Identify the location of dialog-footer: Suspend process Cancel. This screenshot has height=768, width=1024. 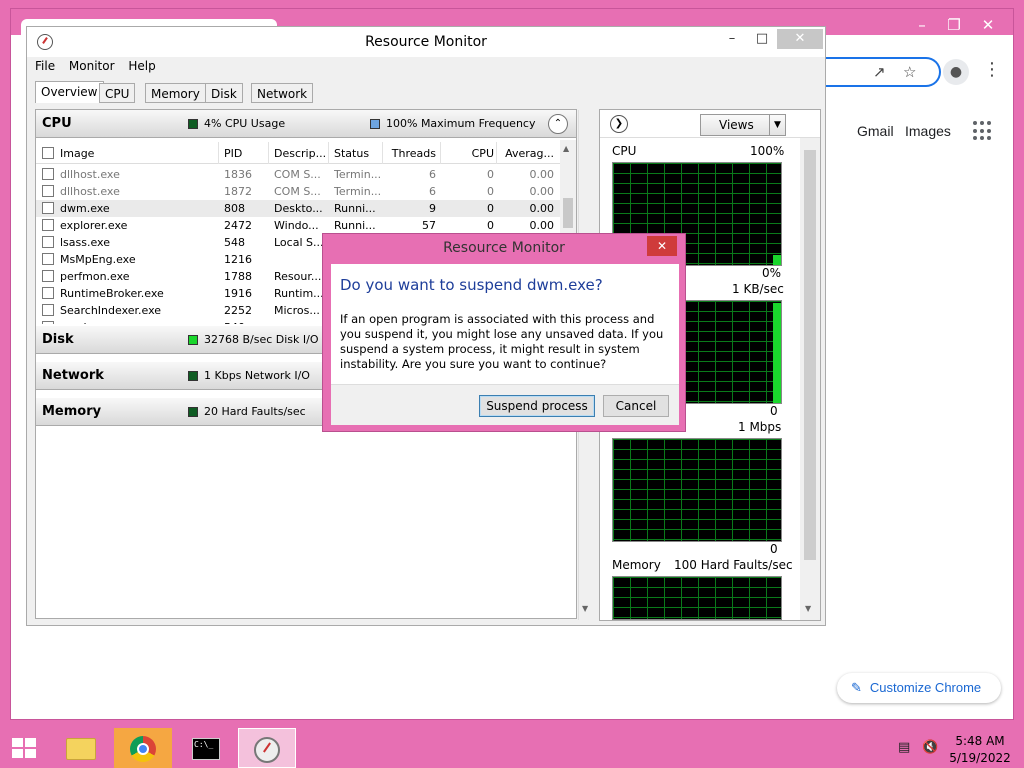
(505, 404).